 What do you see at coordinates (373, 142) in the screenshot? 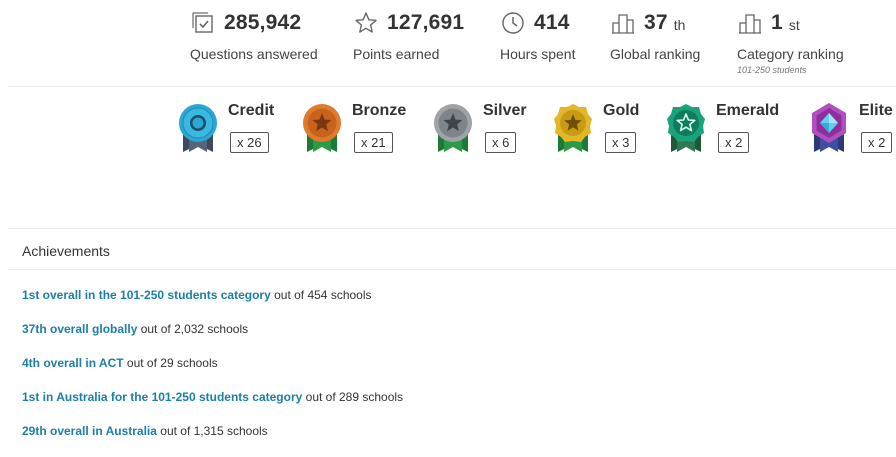
I see `badge-count: x 21` at bounding box center [373, 142].